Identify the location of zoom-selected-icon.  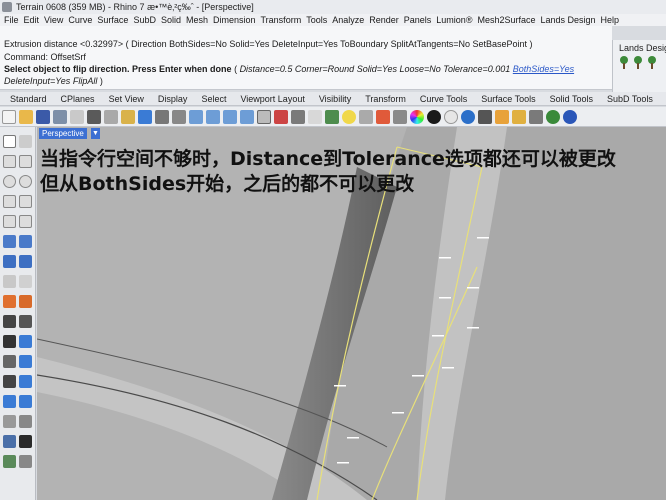
(247, 116).